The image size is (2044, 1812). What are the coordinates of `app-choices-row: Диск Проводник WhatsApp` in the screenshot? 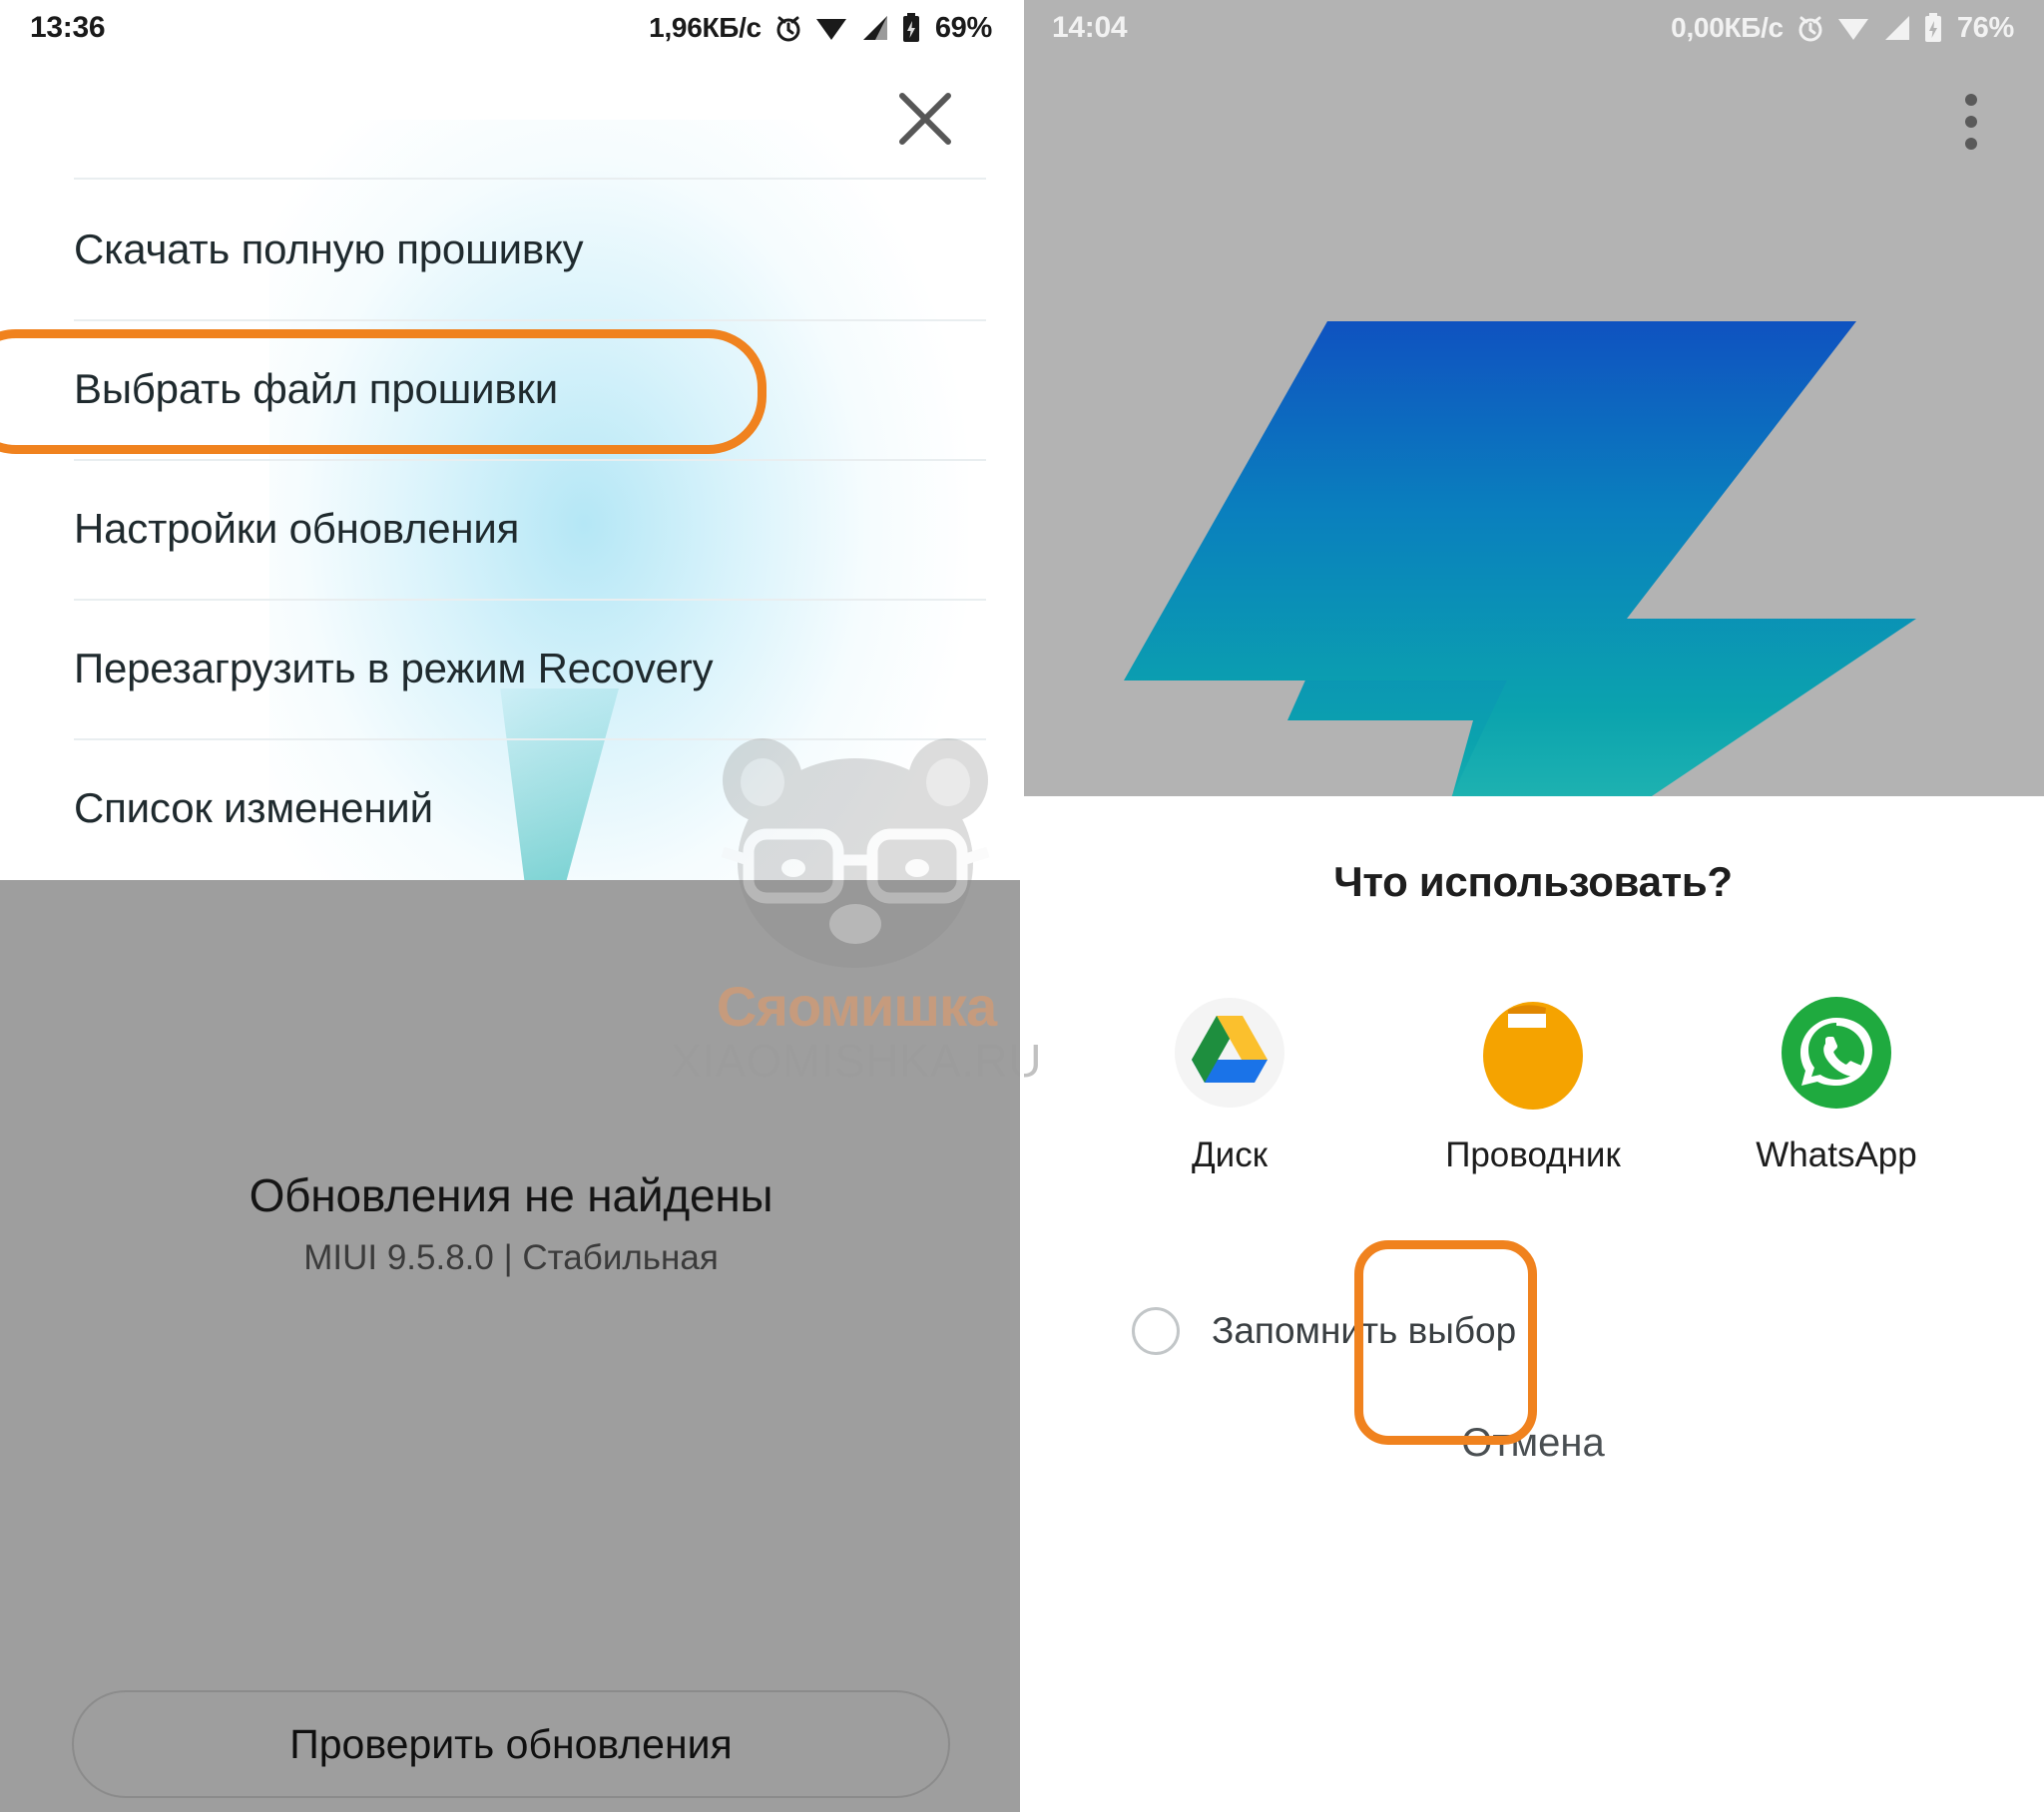 It's located at (1533, 1083).